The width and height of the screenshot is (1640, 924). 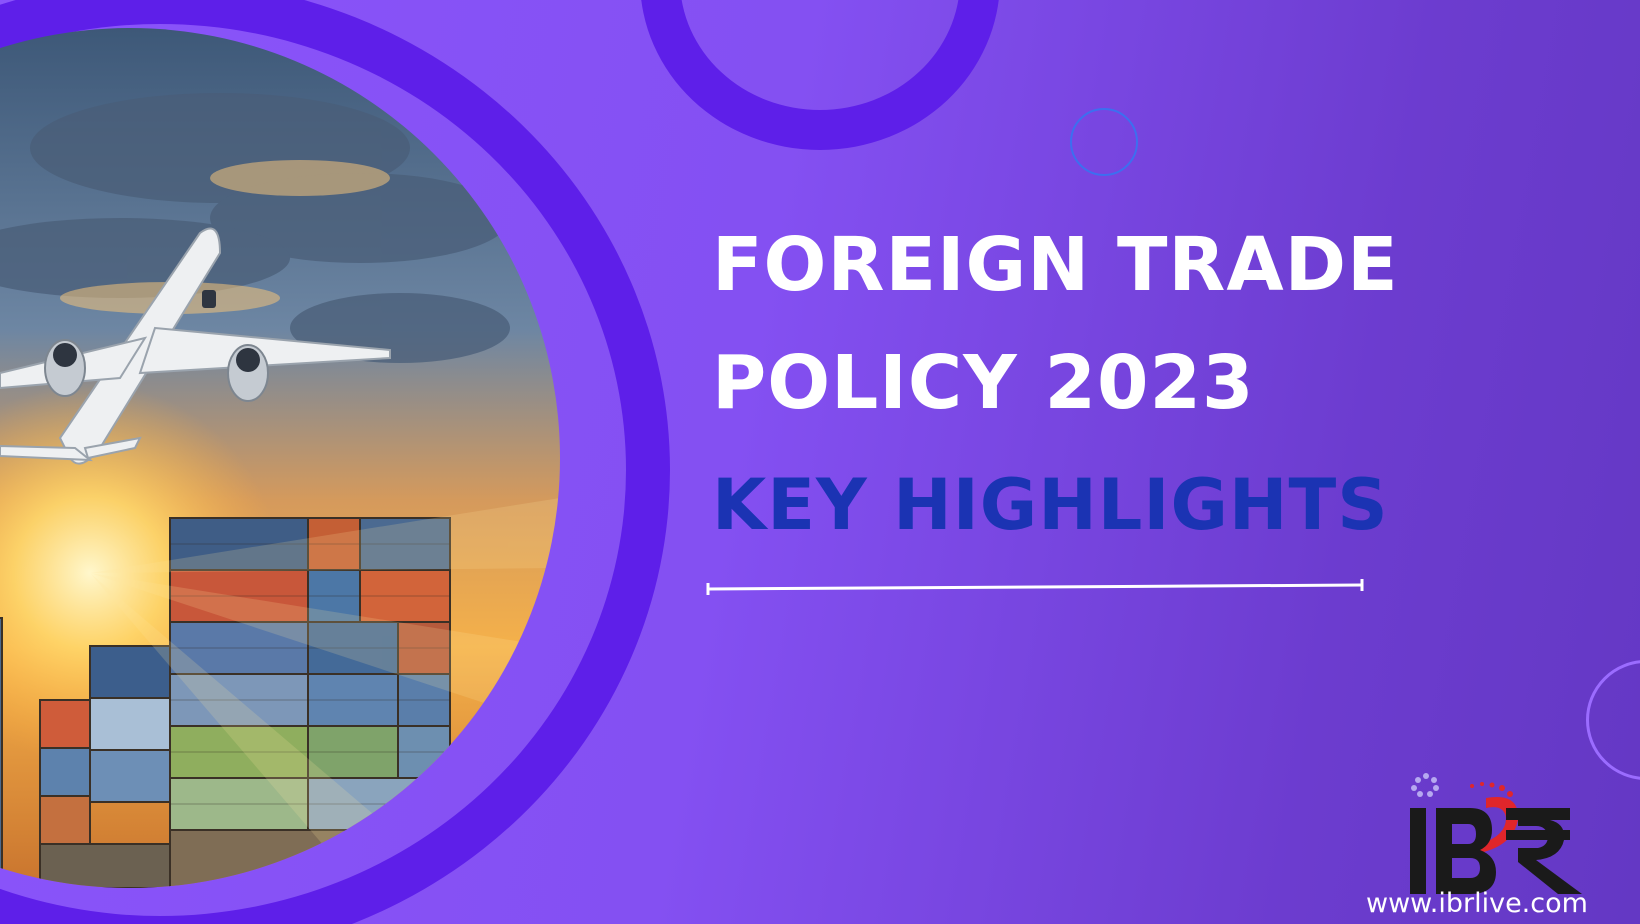 I want to click on right-ring-decoration, so click(x=1613, y=720).